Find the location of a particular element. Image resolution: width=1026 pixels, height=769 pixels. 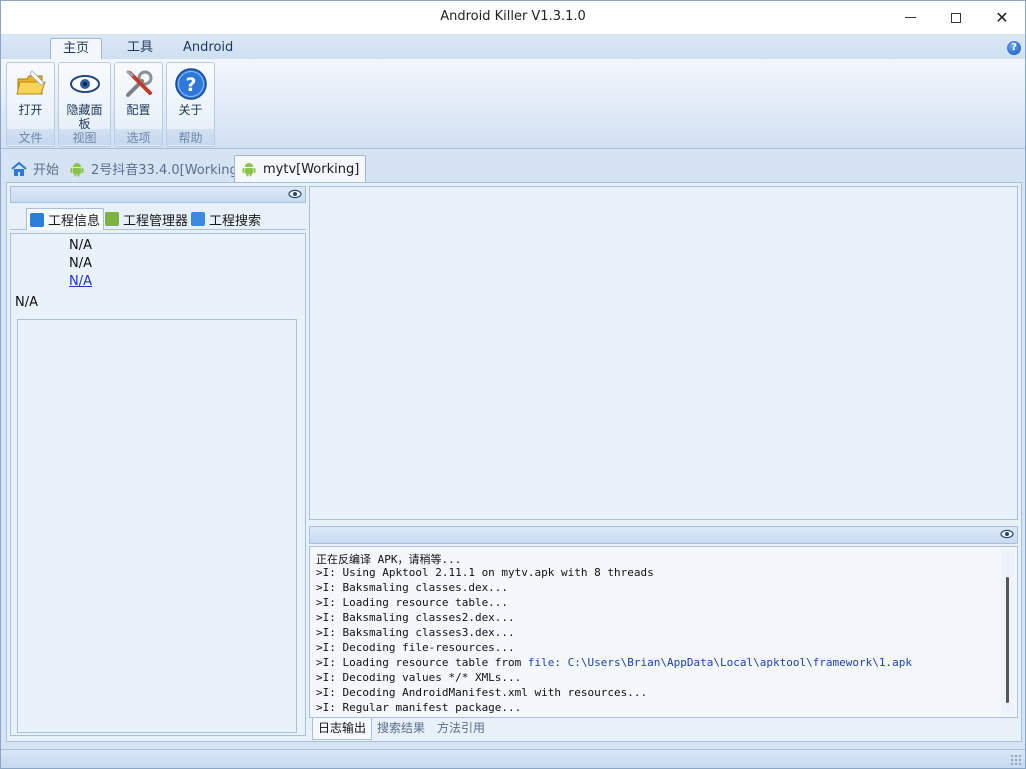

ribbon-tab-android: Android is located at coordinates (208, 48).